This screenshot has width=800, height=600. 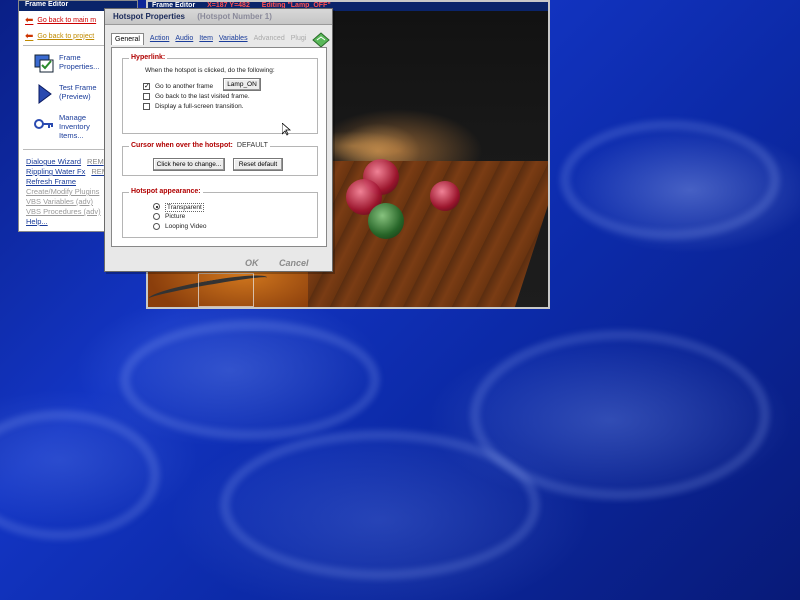 What do you see at coordinates (43, 124) in the screenshot?
I see `keys-icon` at bounding box center [43, 124].